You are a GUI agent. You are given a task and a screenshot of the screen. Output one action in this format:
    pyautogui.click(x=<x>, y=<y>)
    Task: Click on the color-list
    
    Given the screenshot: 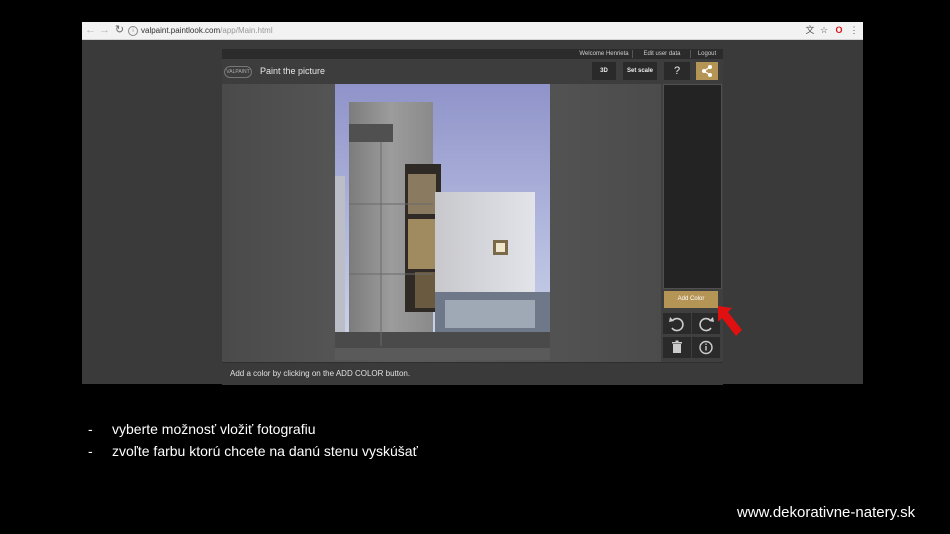 What is the action you would take?
    pyautogui.click(x=692, y=186)
    